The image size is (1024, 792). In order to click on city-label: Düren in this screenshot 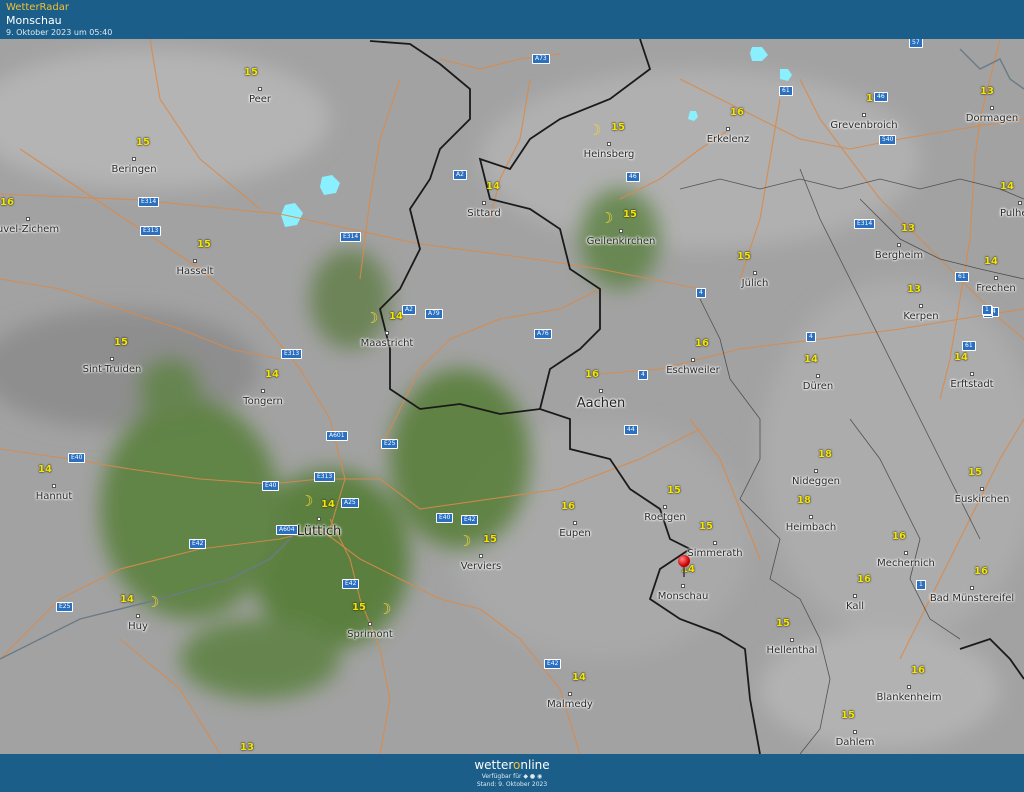, I will do `click(818, 386)`.